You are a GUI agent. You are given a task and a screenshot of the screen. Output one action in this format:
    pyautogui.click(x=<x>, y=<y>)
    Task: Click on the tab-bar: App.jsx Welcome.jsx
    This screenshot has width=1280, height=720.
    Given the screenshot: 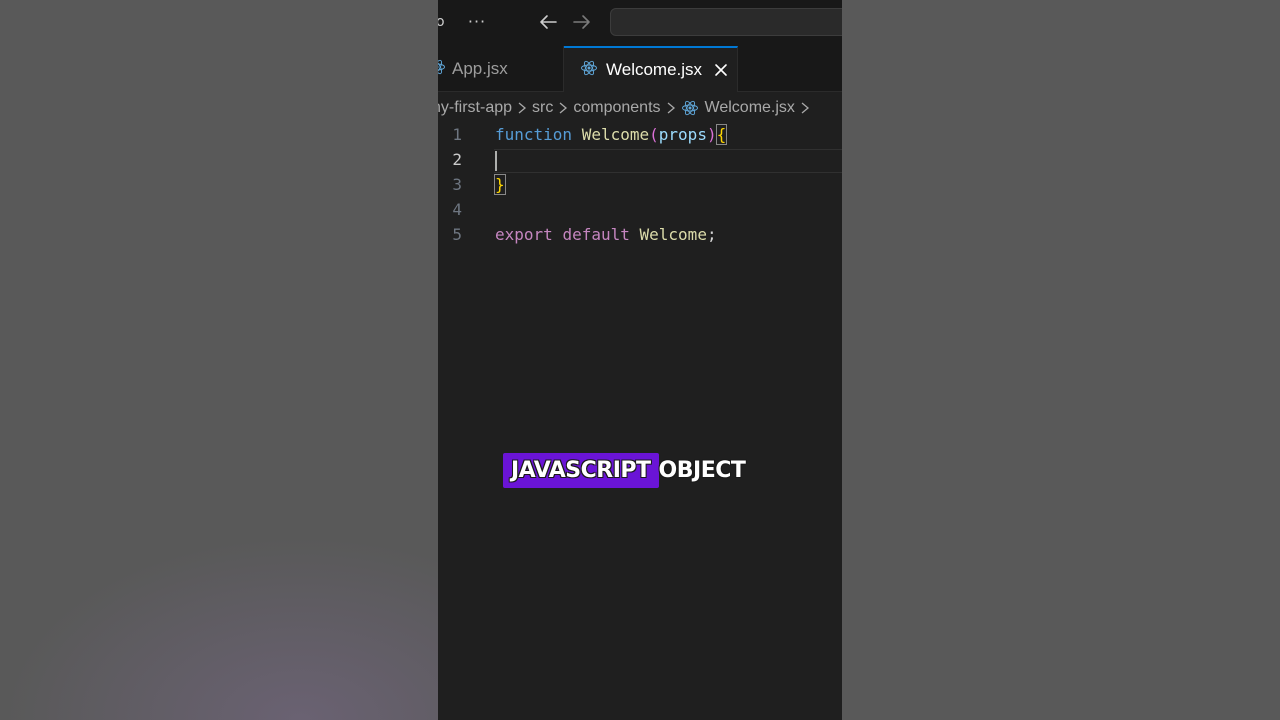 What is the action you would take?
    pyautogui.click(x=640, y=69)
    